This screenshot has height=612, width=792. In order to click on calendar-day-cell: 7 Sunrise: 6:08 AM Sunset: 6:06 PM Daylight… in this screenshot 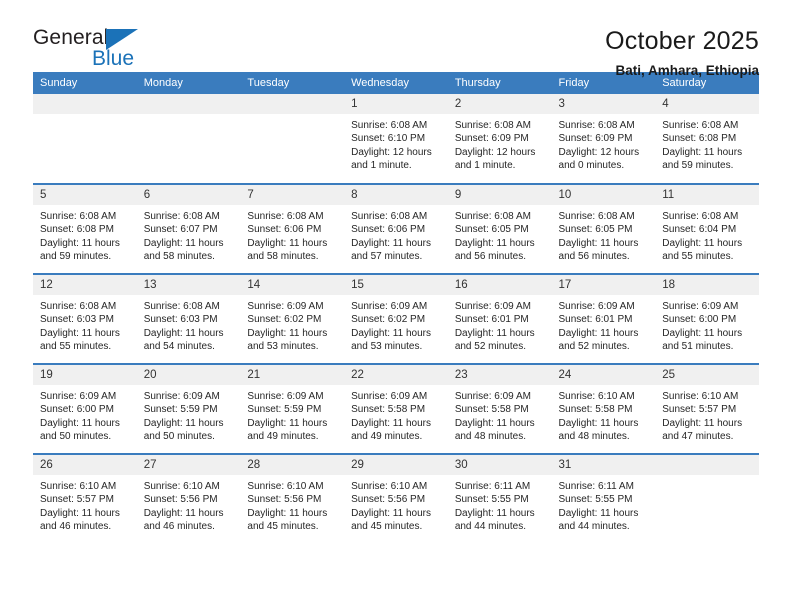, I will do `click(292, 228)`.